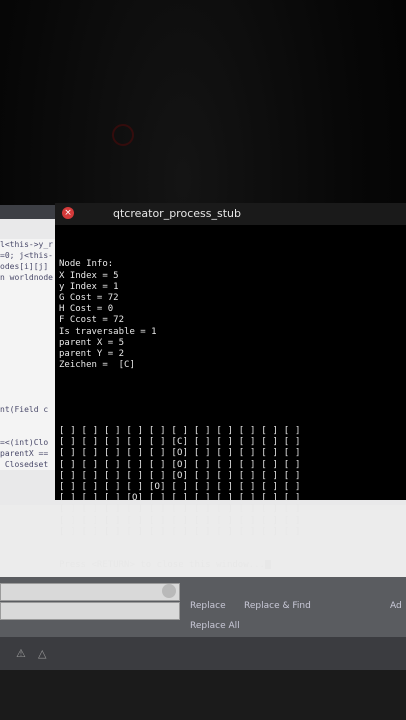 The image size is (406, 720). Describe the element at coordinates (86, 264) in the screenshot. I see `node-info-line: Node Info:` at that location.